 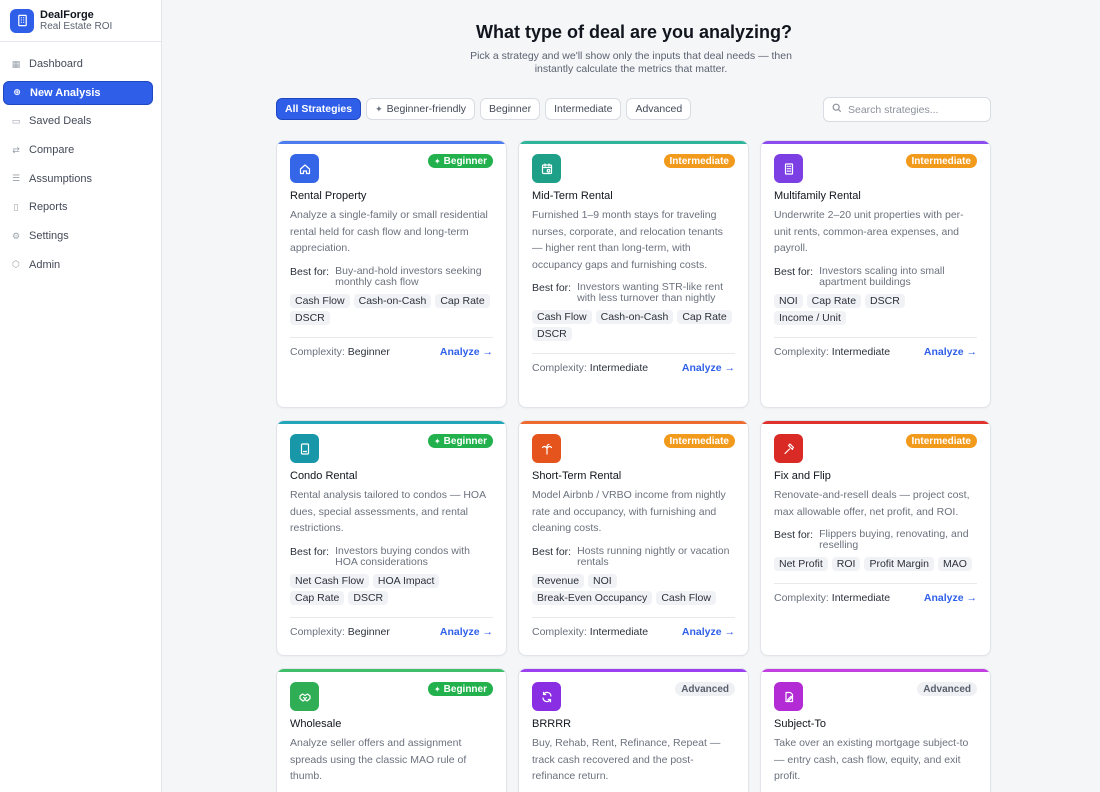 I want to click on sidebar-item-dashboard: ▦ Dashboard, so click(x=78, y=64).